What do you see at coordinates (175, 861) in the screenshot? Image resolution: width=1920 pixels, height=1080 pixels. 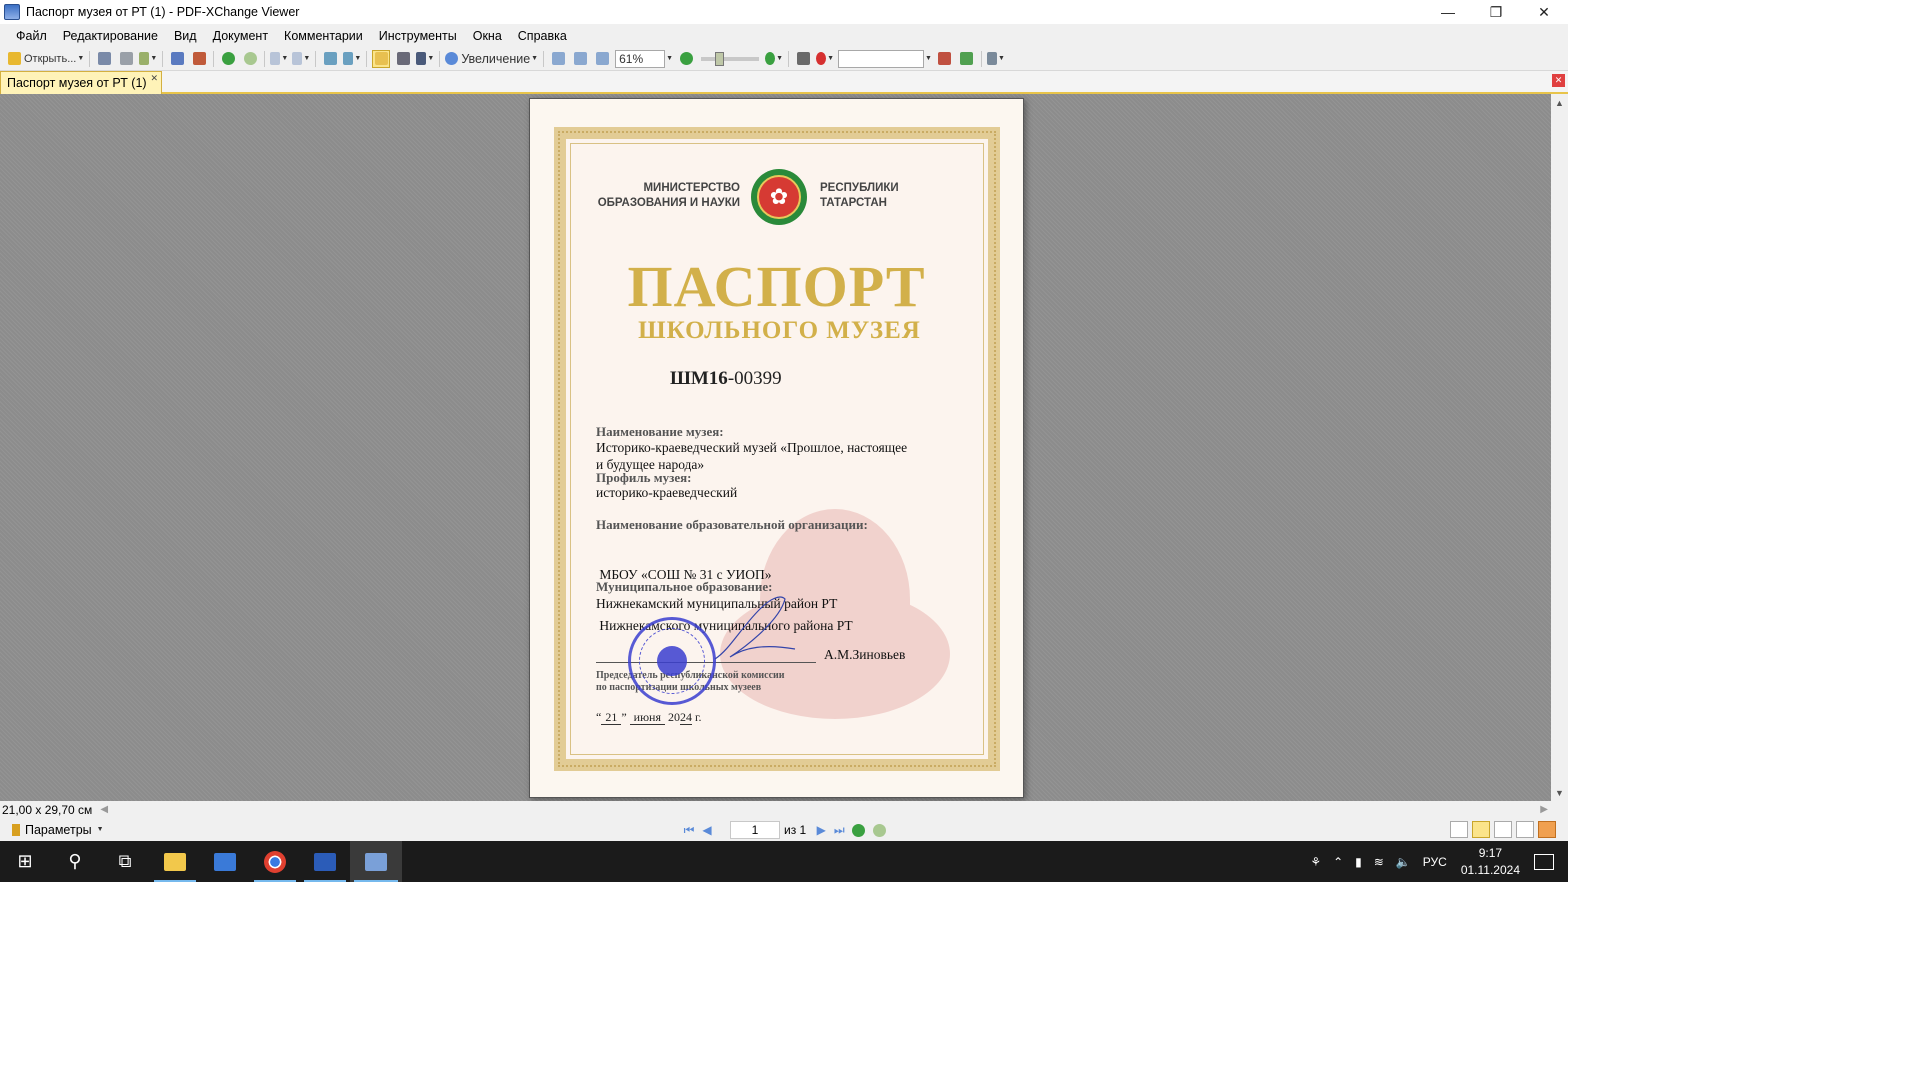 I see `taskbar-file-explorer` at bounding box center [175, 861].